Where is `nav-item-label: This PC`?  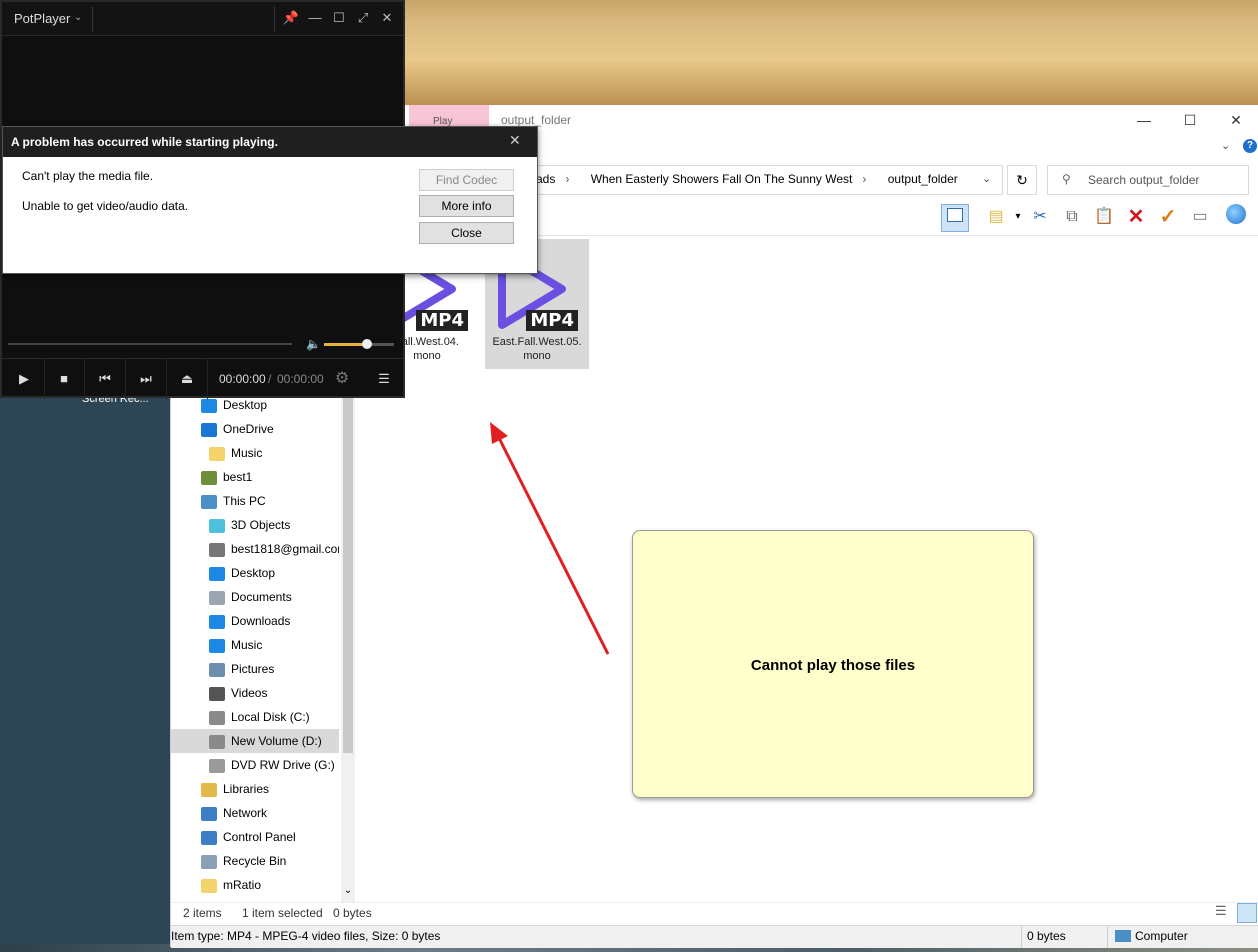
nav-item-label: This PC is located at coordinates (244, 501).